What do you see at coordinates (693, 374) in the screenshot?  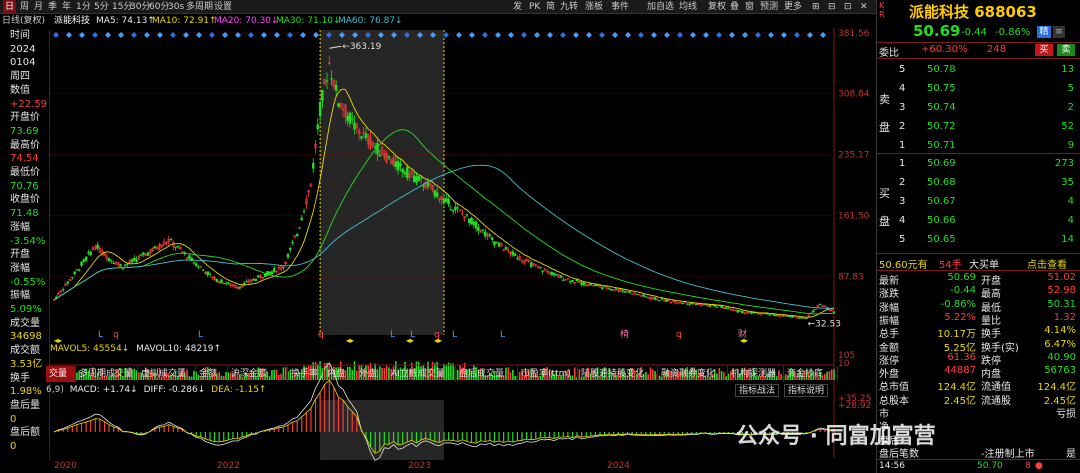 I see `indicator-tab: 融资融券变化` at bounding box center [693, 374].